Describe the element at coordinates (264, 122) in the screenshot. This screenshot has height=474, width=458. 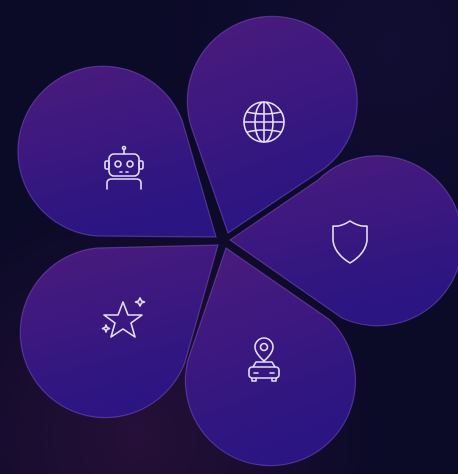
I see `globe-icon` at that location.